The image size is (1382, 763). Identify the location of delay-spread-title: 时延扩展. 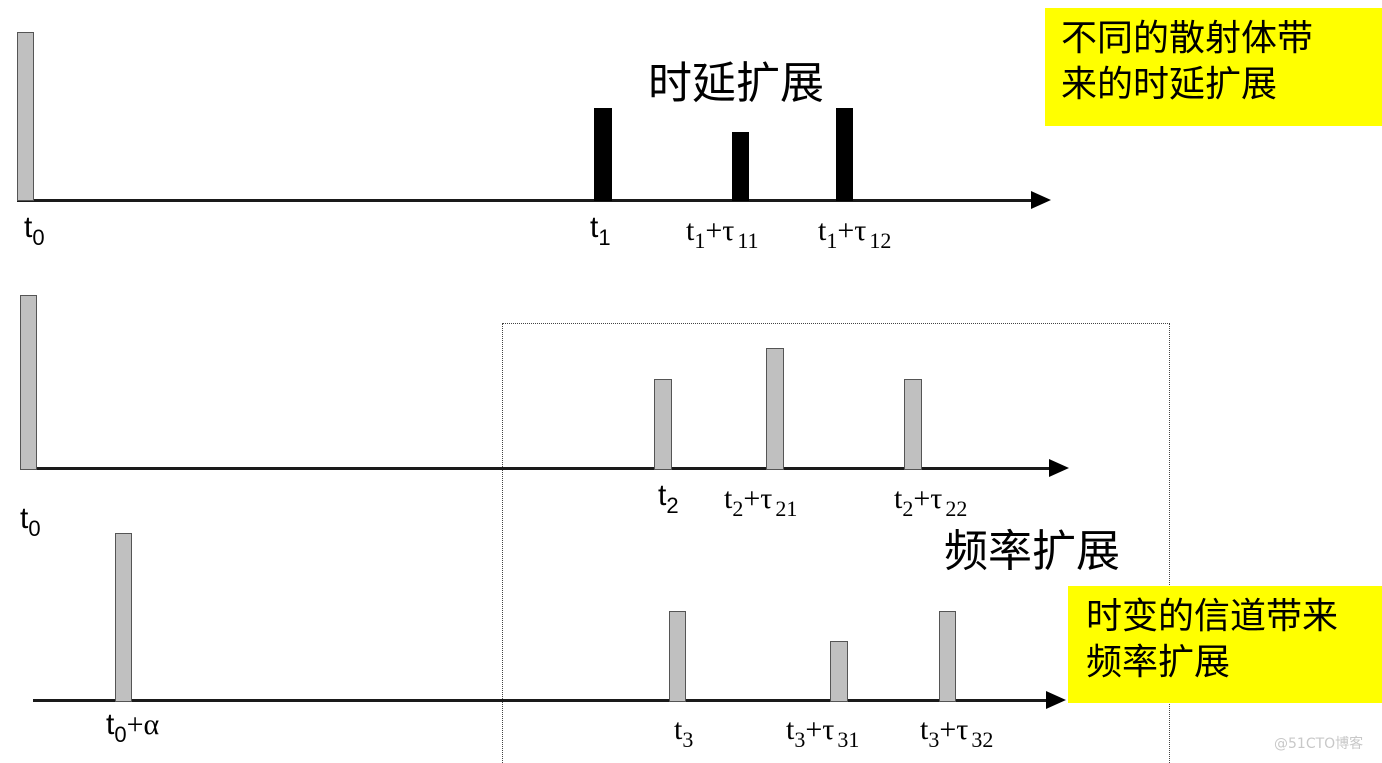
(736, 83).